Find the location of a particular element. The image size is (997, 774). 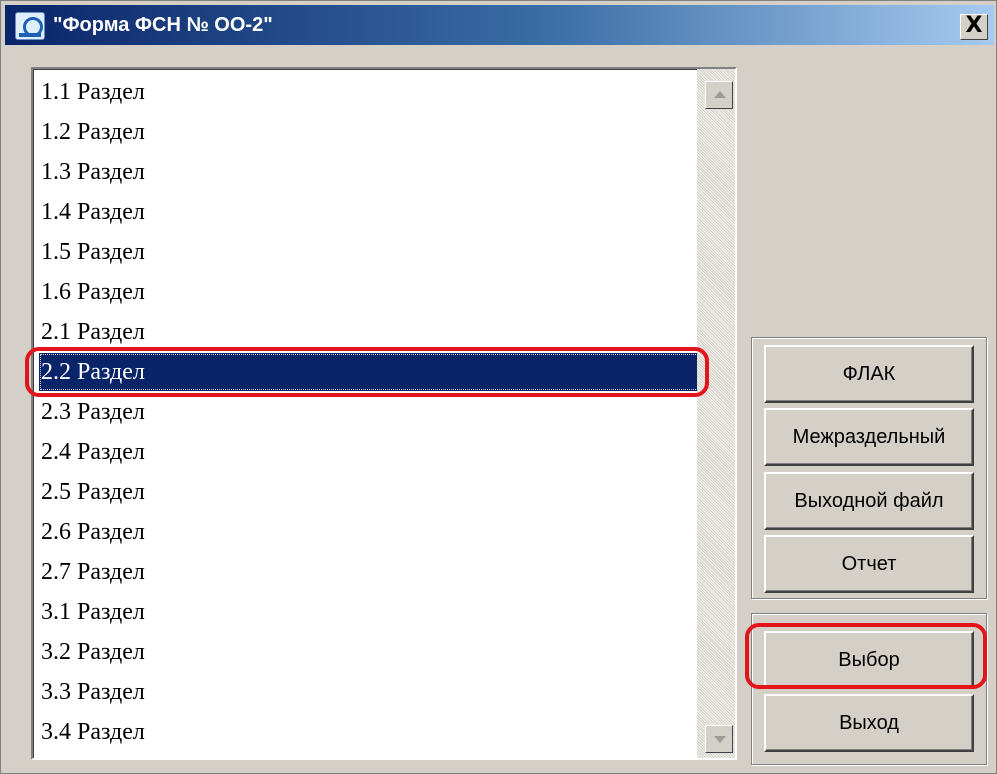

list-item: 1.2 Раздел is located at coordinates (369, 132).